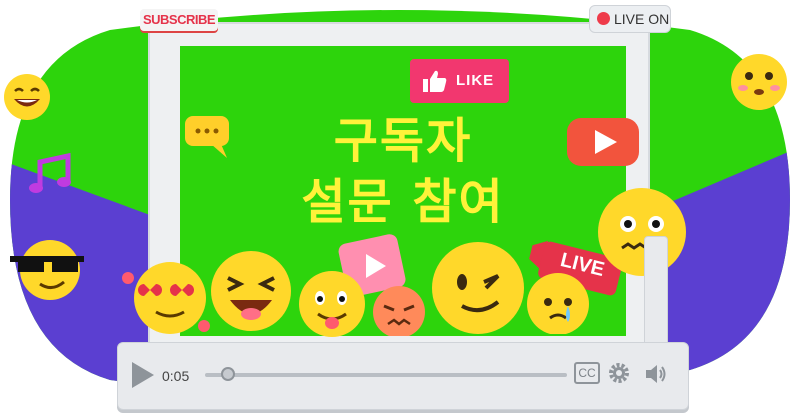 The image size is (793, 419). Describe the element at coordinates (656, 374) in the screenshot. I see `volume-icon` at that location.